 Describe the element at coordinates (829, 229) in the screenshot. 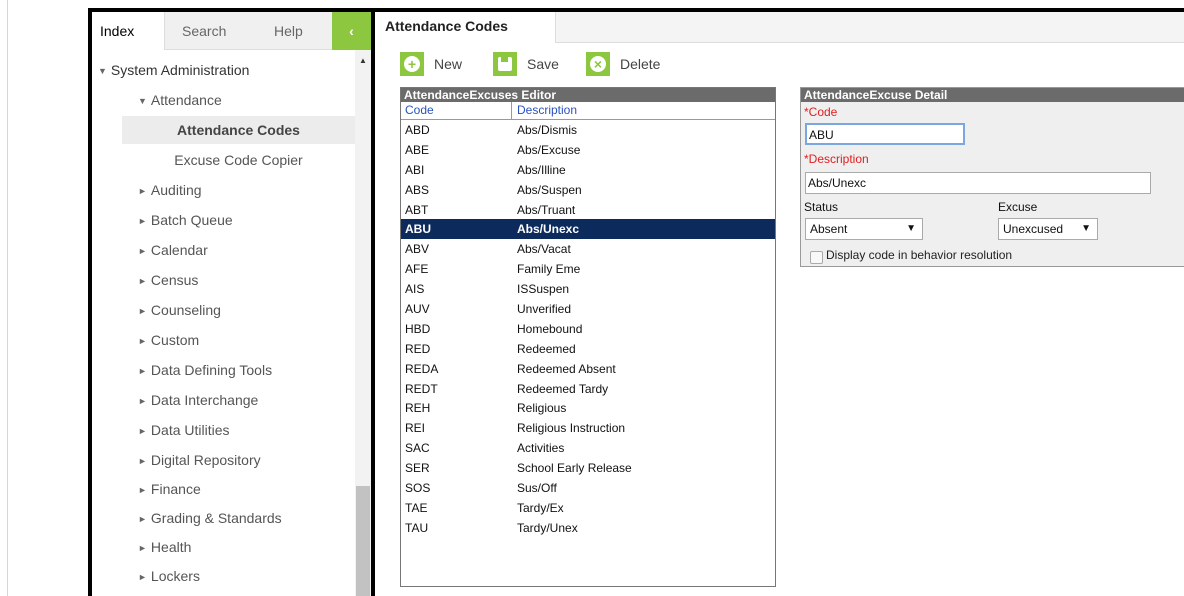

I see `status-select-value: Absent` at that location.